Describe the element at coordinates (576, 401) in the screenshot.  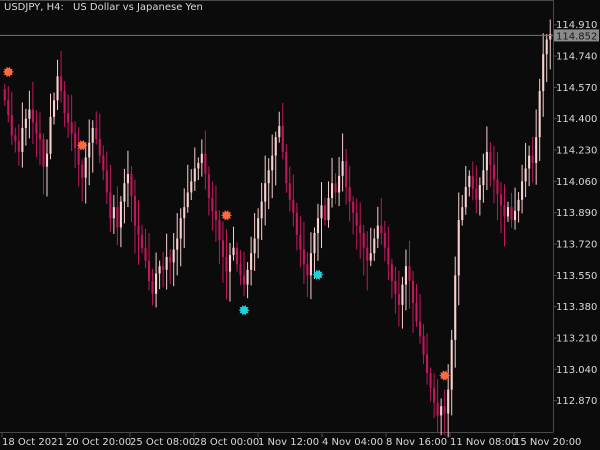
I see `y-tick-label: 112.870` at that location.